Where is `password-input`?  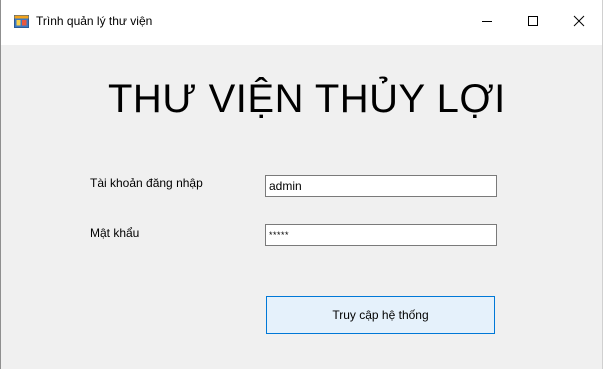 password-input is located at coordinates (381, 235).